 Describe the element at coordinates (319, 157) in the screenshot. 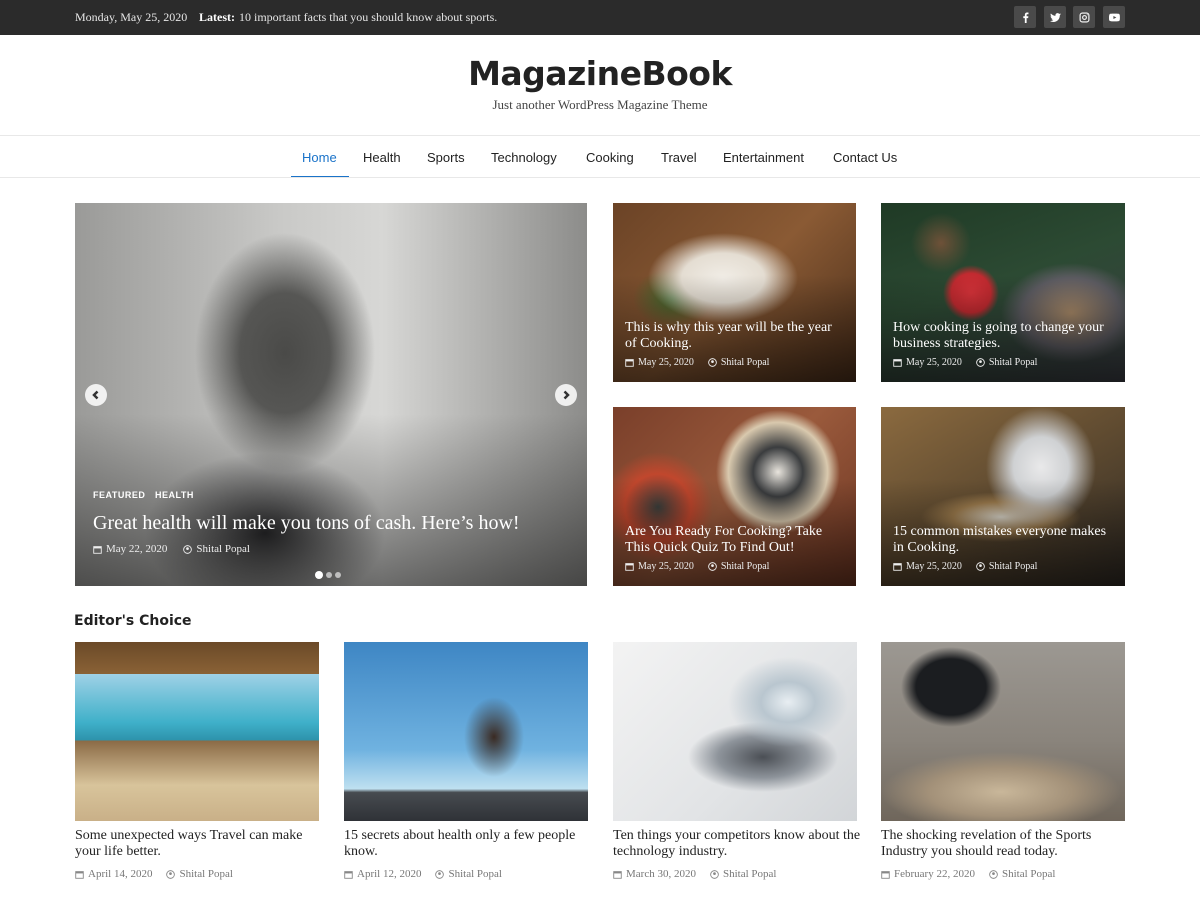

I see `nav-item-home: Home` at that location.